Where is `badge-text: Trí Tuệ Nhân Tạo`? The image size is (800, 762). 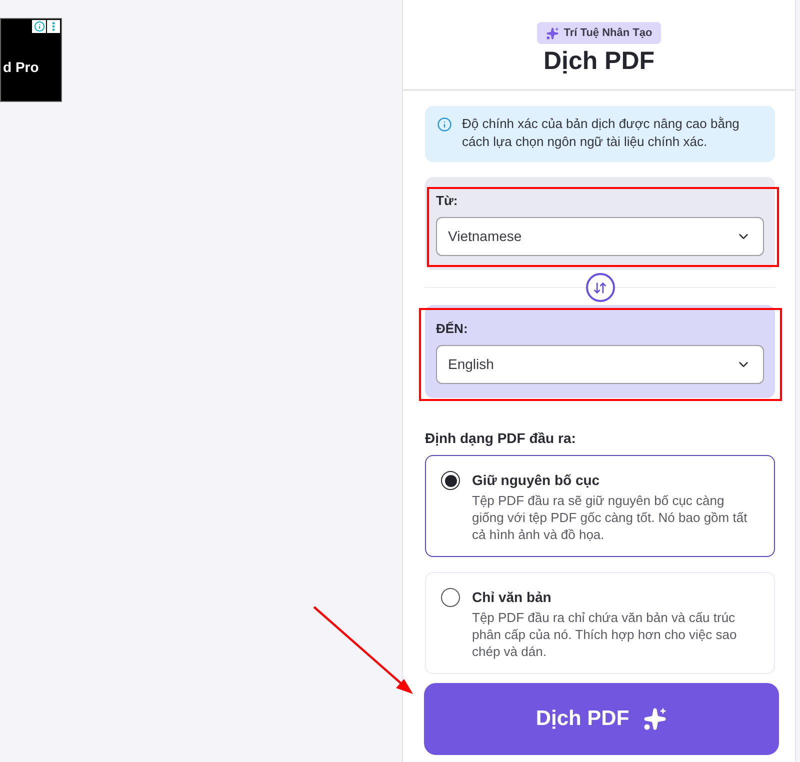
badge-text: Trí Tuệ Nhân Tạo is located at coordinates (608, 33).